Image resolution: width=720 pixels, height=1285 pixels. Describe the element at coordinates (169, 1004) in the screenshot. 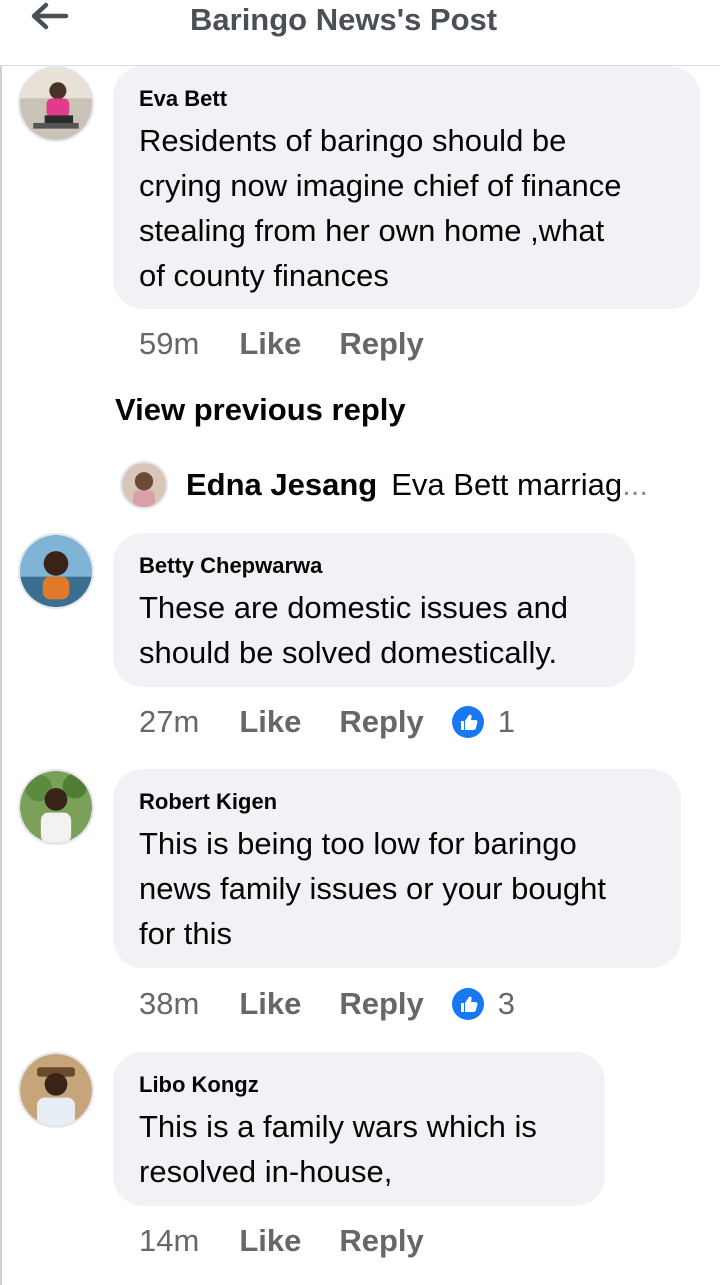

I see `comment-time: 38m` at that location.